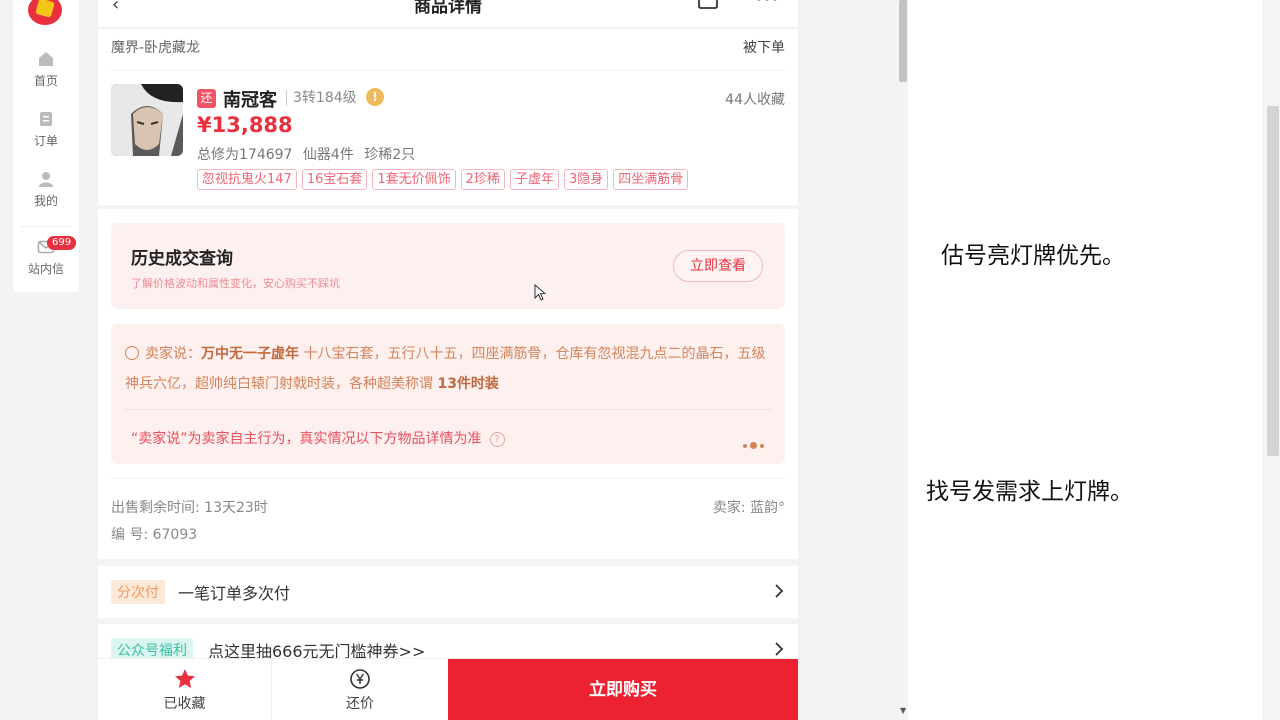  Describe the element at coordinates (623, 689) in the screenshot. I see `buy-now-button: 立即购买` at that location.